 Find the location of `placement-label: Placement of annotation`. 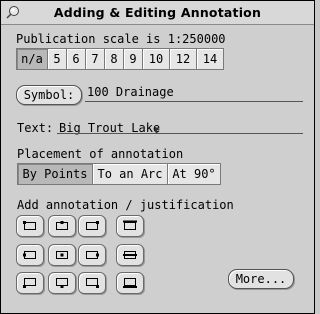

placement-label: Placement of annotation is located at coordinates (100, 154).